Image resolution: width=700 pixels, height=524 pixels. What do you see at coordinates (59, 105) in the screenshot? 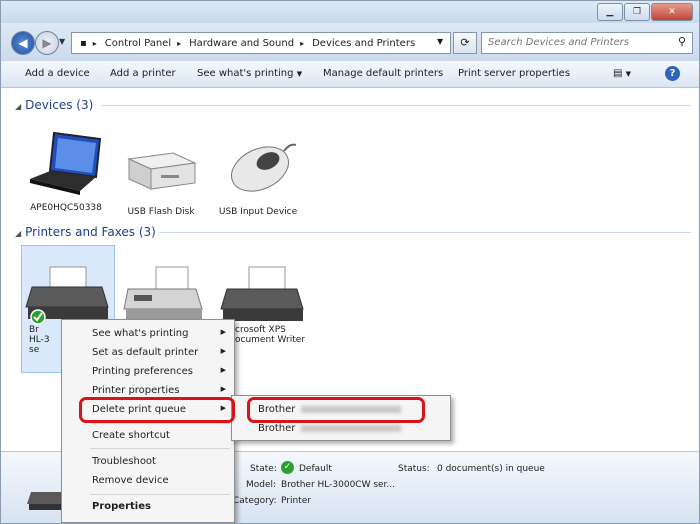
I see `devices-group-title: Devices (3)` at bounding box center [59, 105].